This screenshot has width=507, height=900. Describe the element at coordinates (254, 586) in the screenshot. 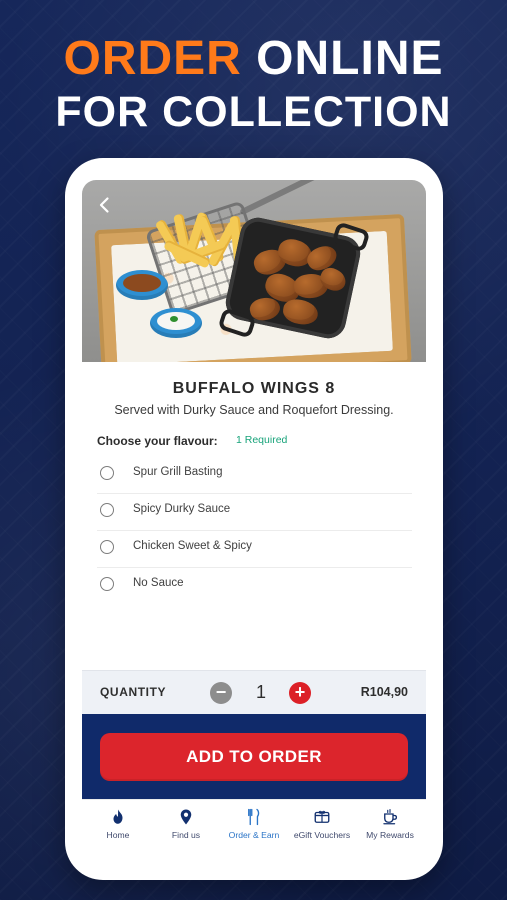

I see `flavour-option: No Sauce` at that location.